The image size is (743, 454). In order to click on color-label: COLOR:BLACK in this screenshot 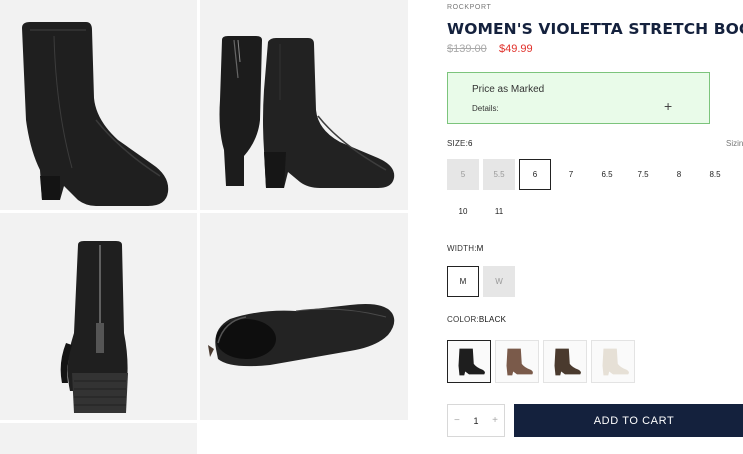, I will do `click(476, 319)`.